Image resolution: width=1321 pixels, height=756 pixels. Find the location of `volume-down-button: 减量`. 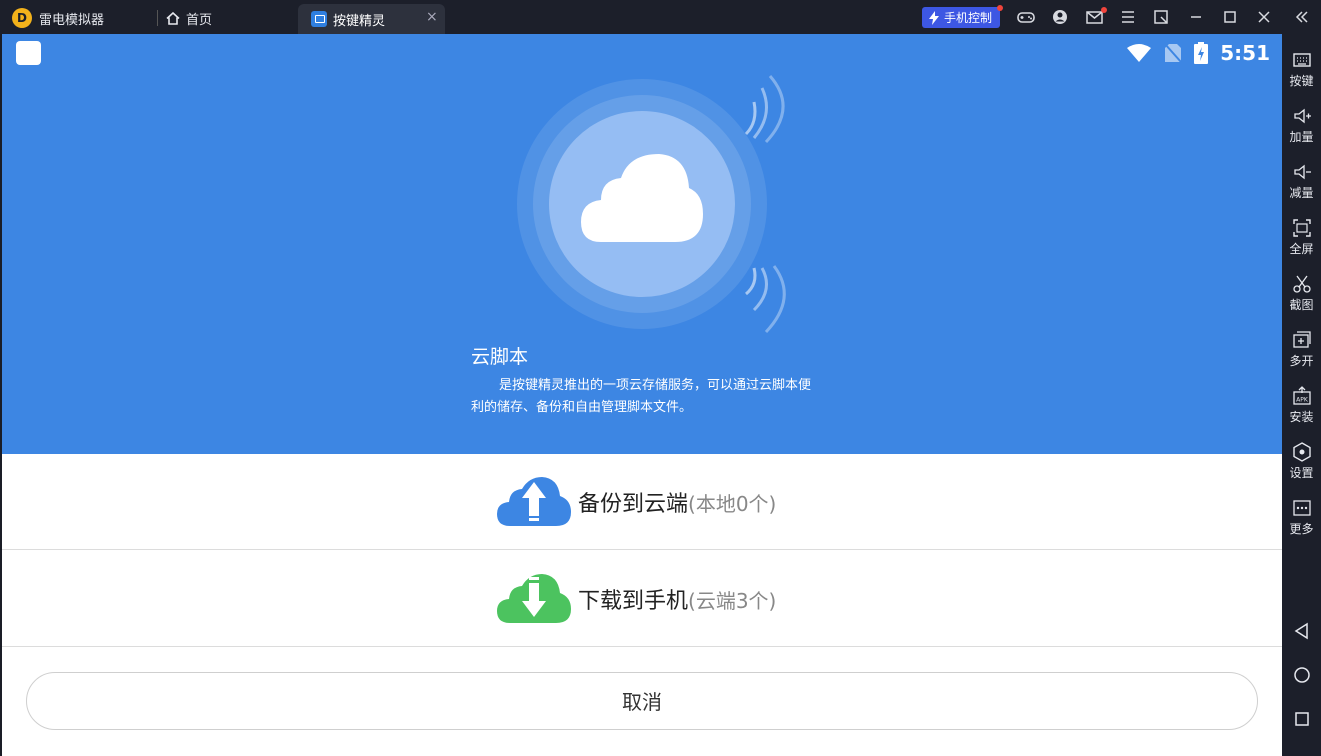

volume-down-button: 减量 is located at coordinates (1301, 181).